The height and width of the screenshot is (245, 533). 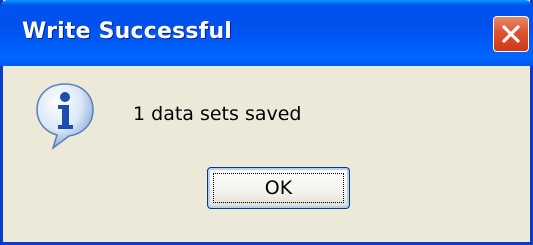 I want to click on info-icon, so click(x=65, y=116).